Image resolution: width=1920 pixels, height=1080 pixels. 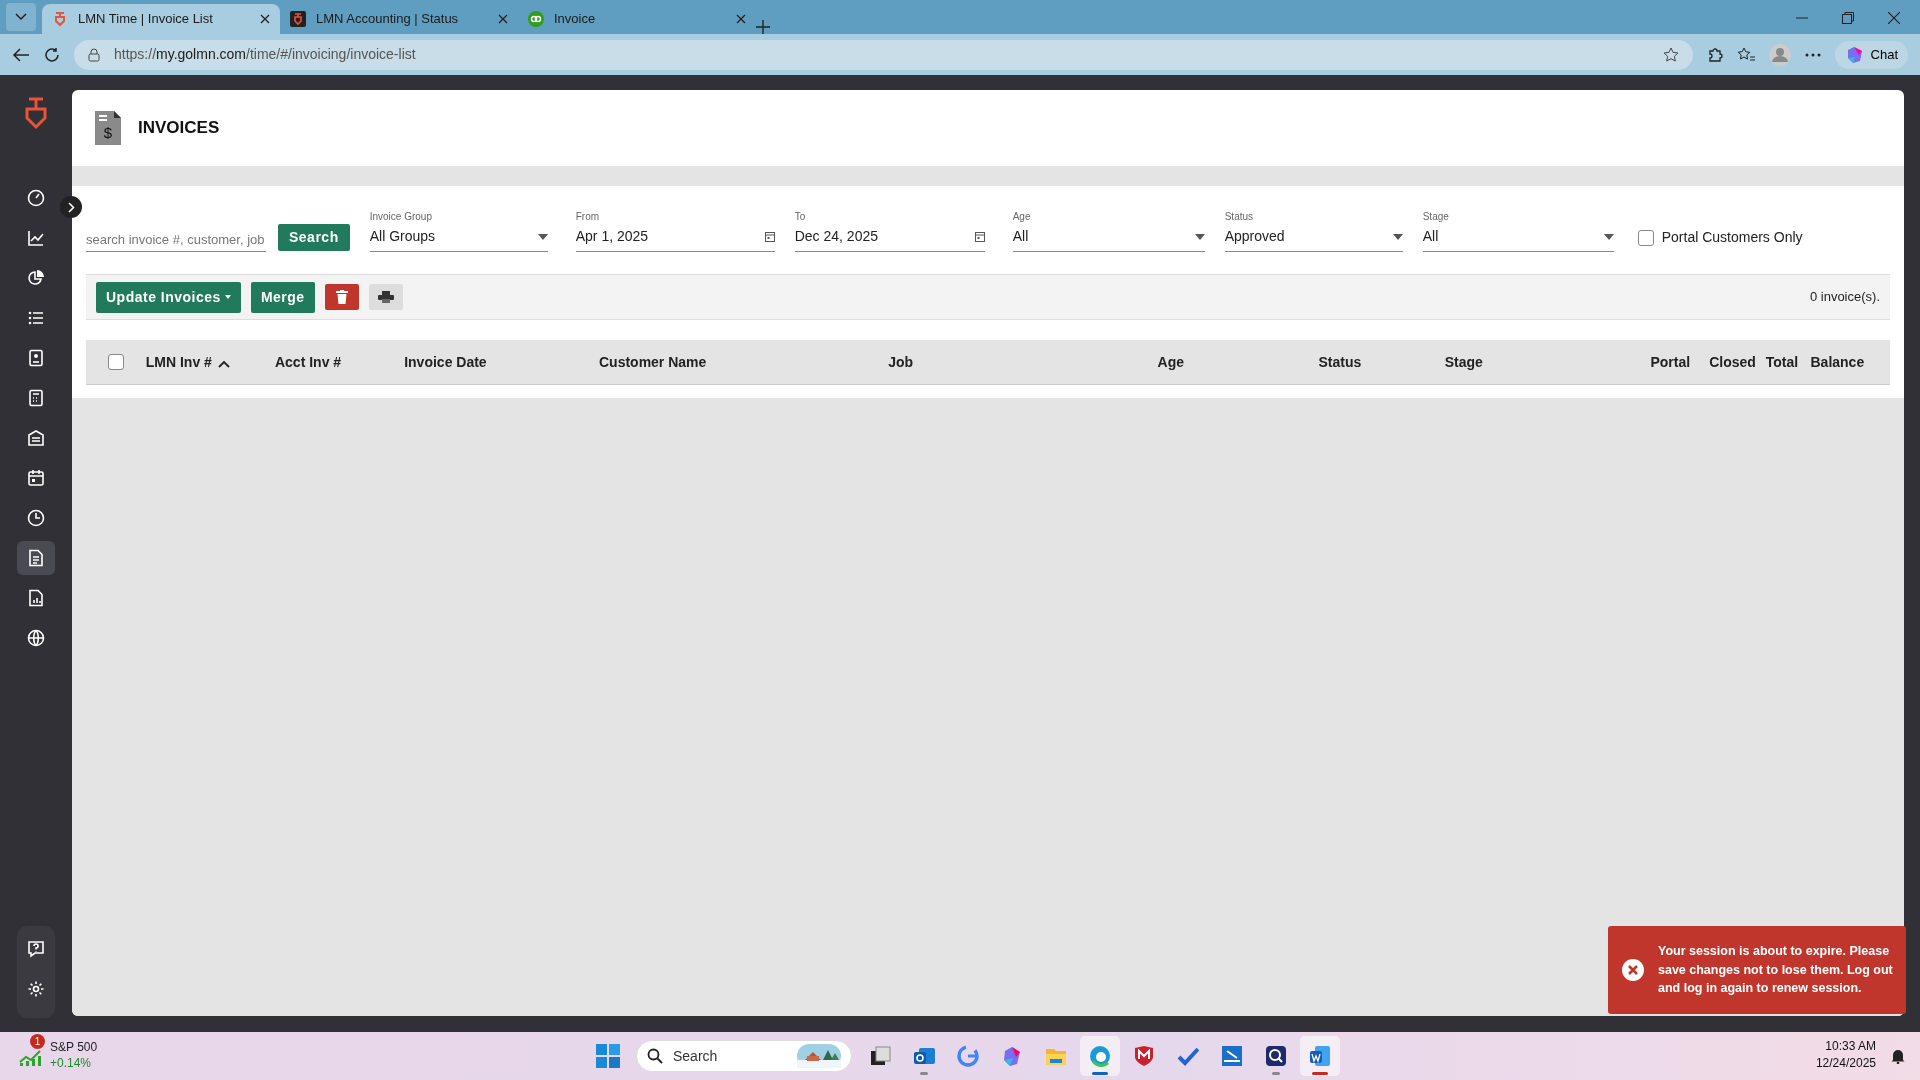 What do you see at coordinates (1108, 230) in the screenshot?
I see `filter-field: Age All` at bounding box center [1108, 230].